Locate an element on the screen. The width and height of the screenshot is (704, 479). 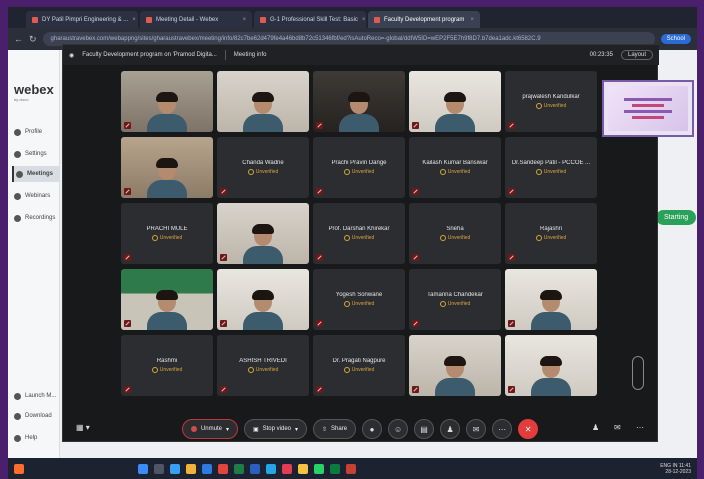
pdf-icon is located at coordinates (351, 468).